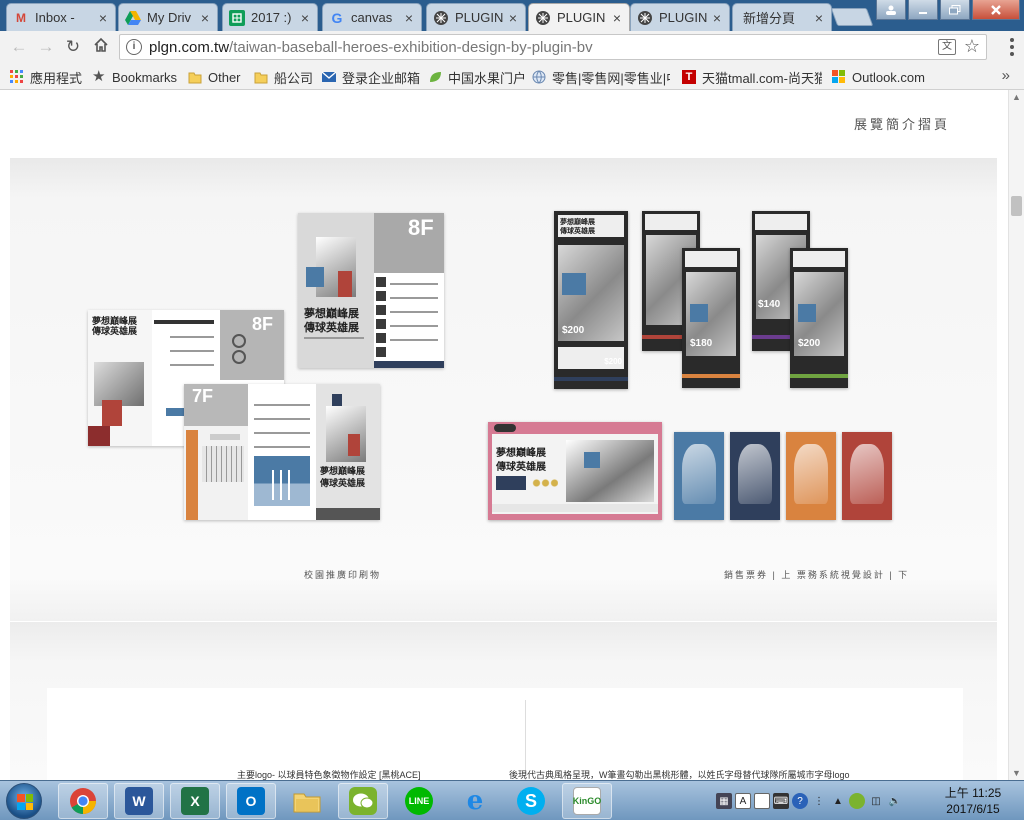  Describe the element at coordinates (575, 471) in the screenshot. I see `ibon-ticket: 夢想巔峰展 傳球英雄展` at that location.